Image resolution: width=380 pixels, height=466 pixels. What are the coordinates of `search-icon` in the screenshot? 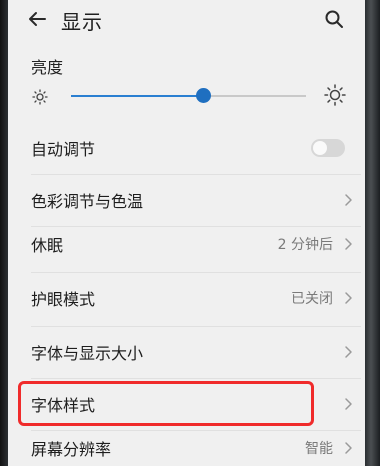 It's located at (334, 19).